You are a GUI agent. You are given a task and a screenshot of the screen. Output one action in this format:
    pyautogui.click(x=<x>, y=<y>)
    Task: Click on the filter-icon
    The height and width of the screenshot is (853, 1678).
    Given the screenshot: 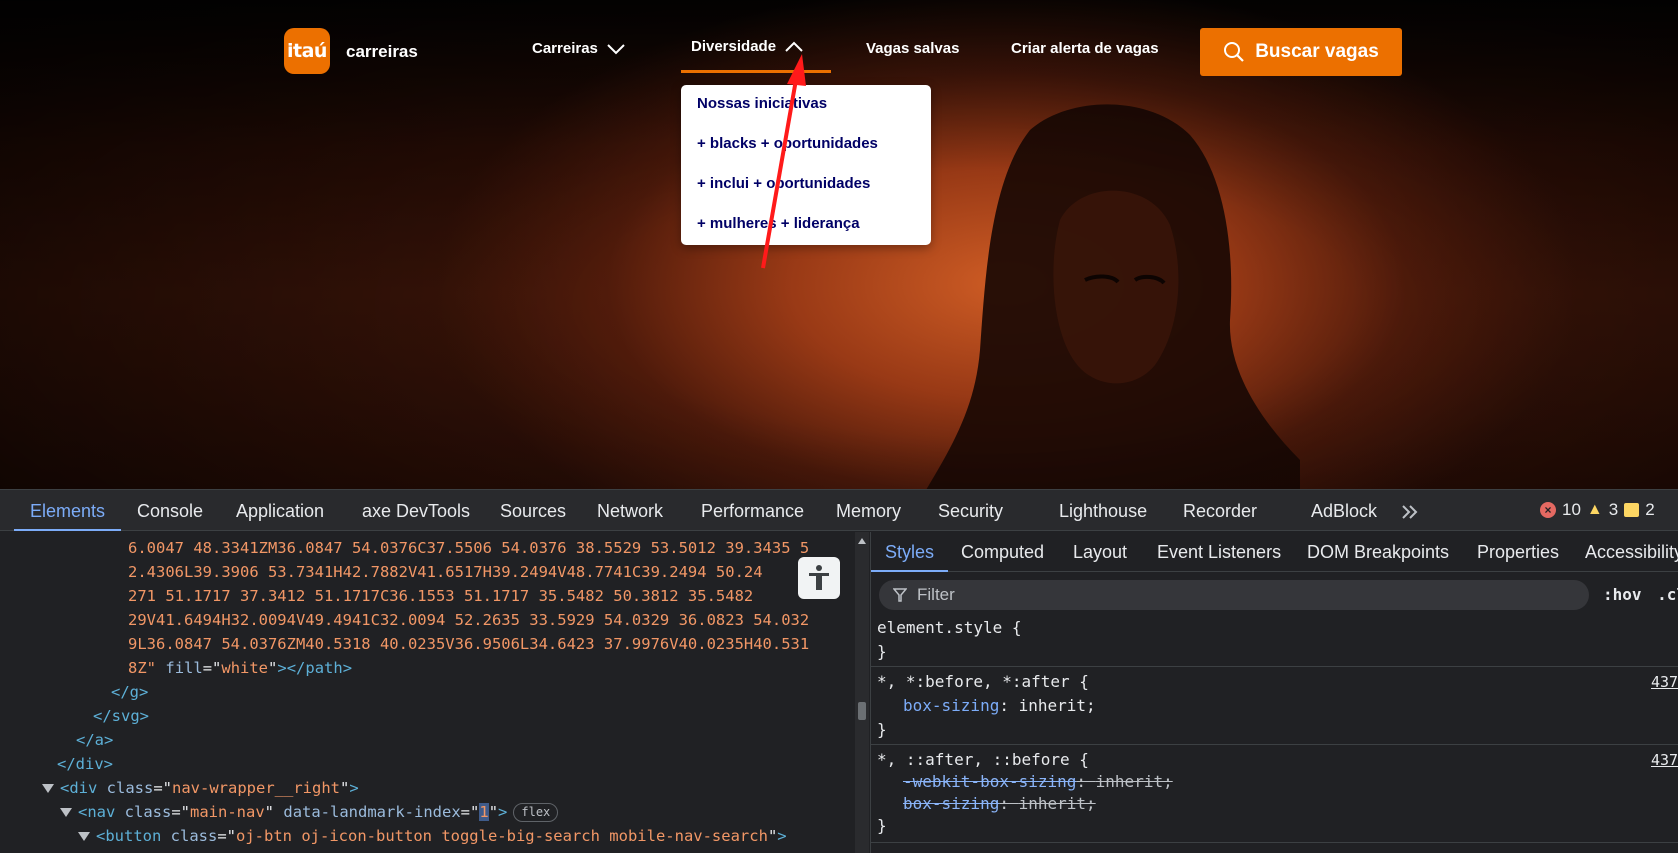 What is the action you would take?
    pyautogui.click(x=900, y=595)
    